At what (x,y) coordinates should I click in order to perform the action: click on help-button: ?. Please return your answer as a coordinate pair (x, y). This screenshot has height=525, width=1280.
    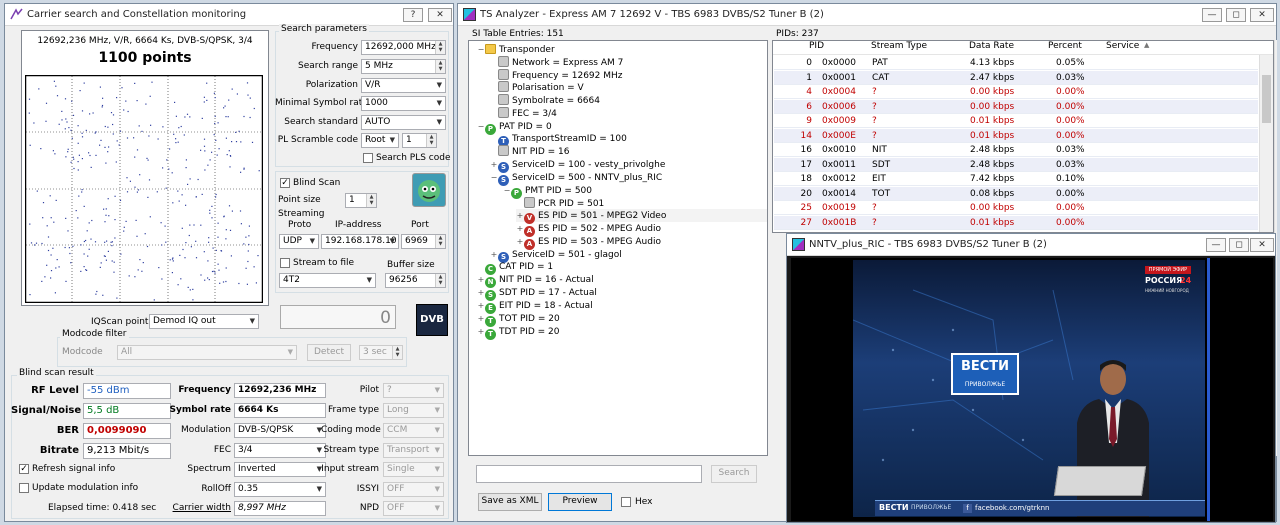
    Looking at the image, I should click on (413, 15).